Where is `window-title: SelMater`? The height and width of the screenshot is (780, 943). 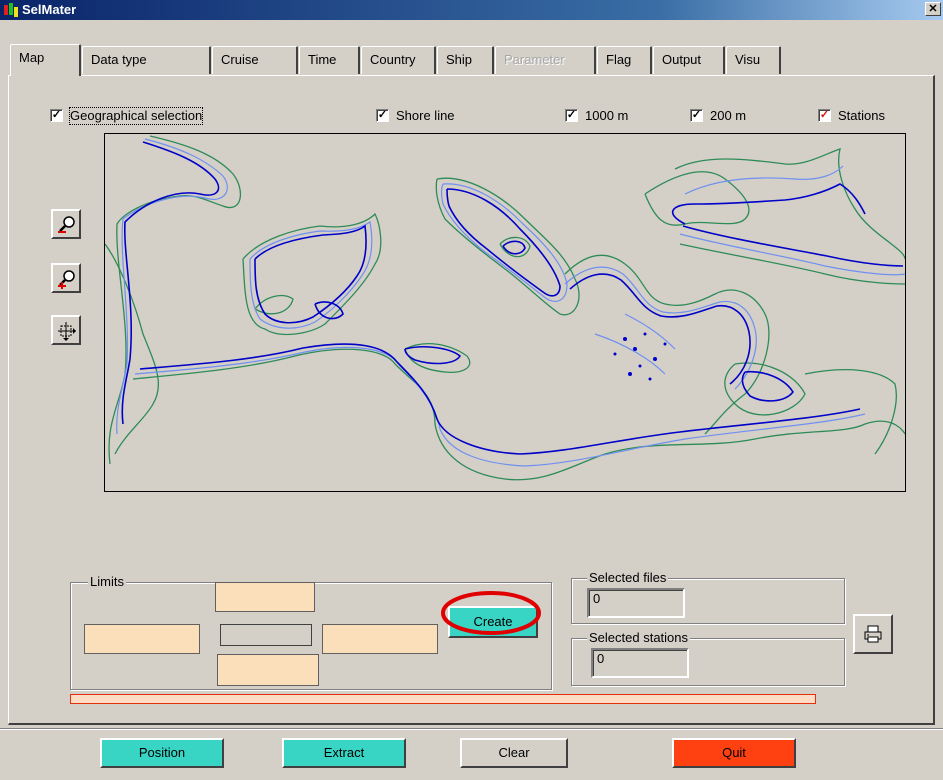 window-title: SelMater is located at coordinates (49, 9).